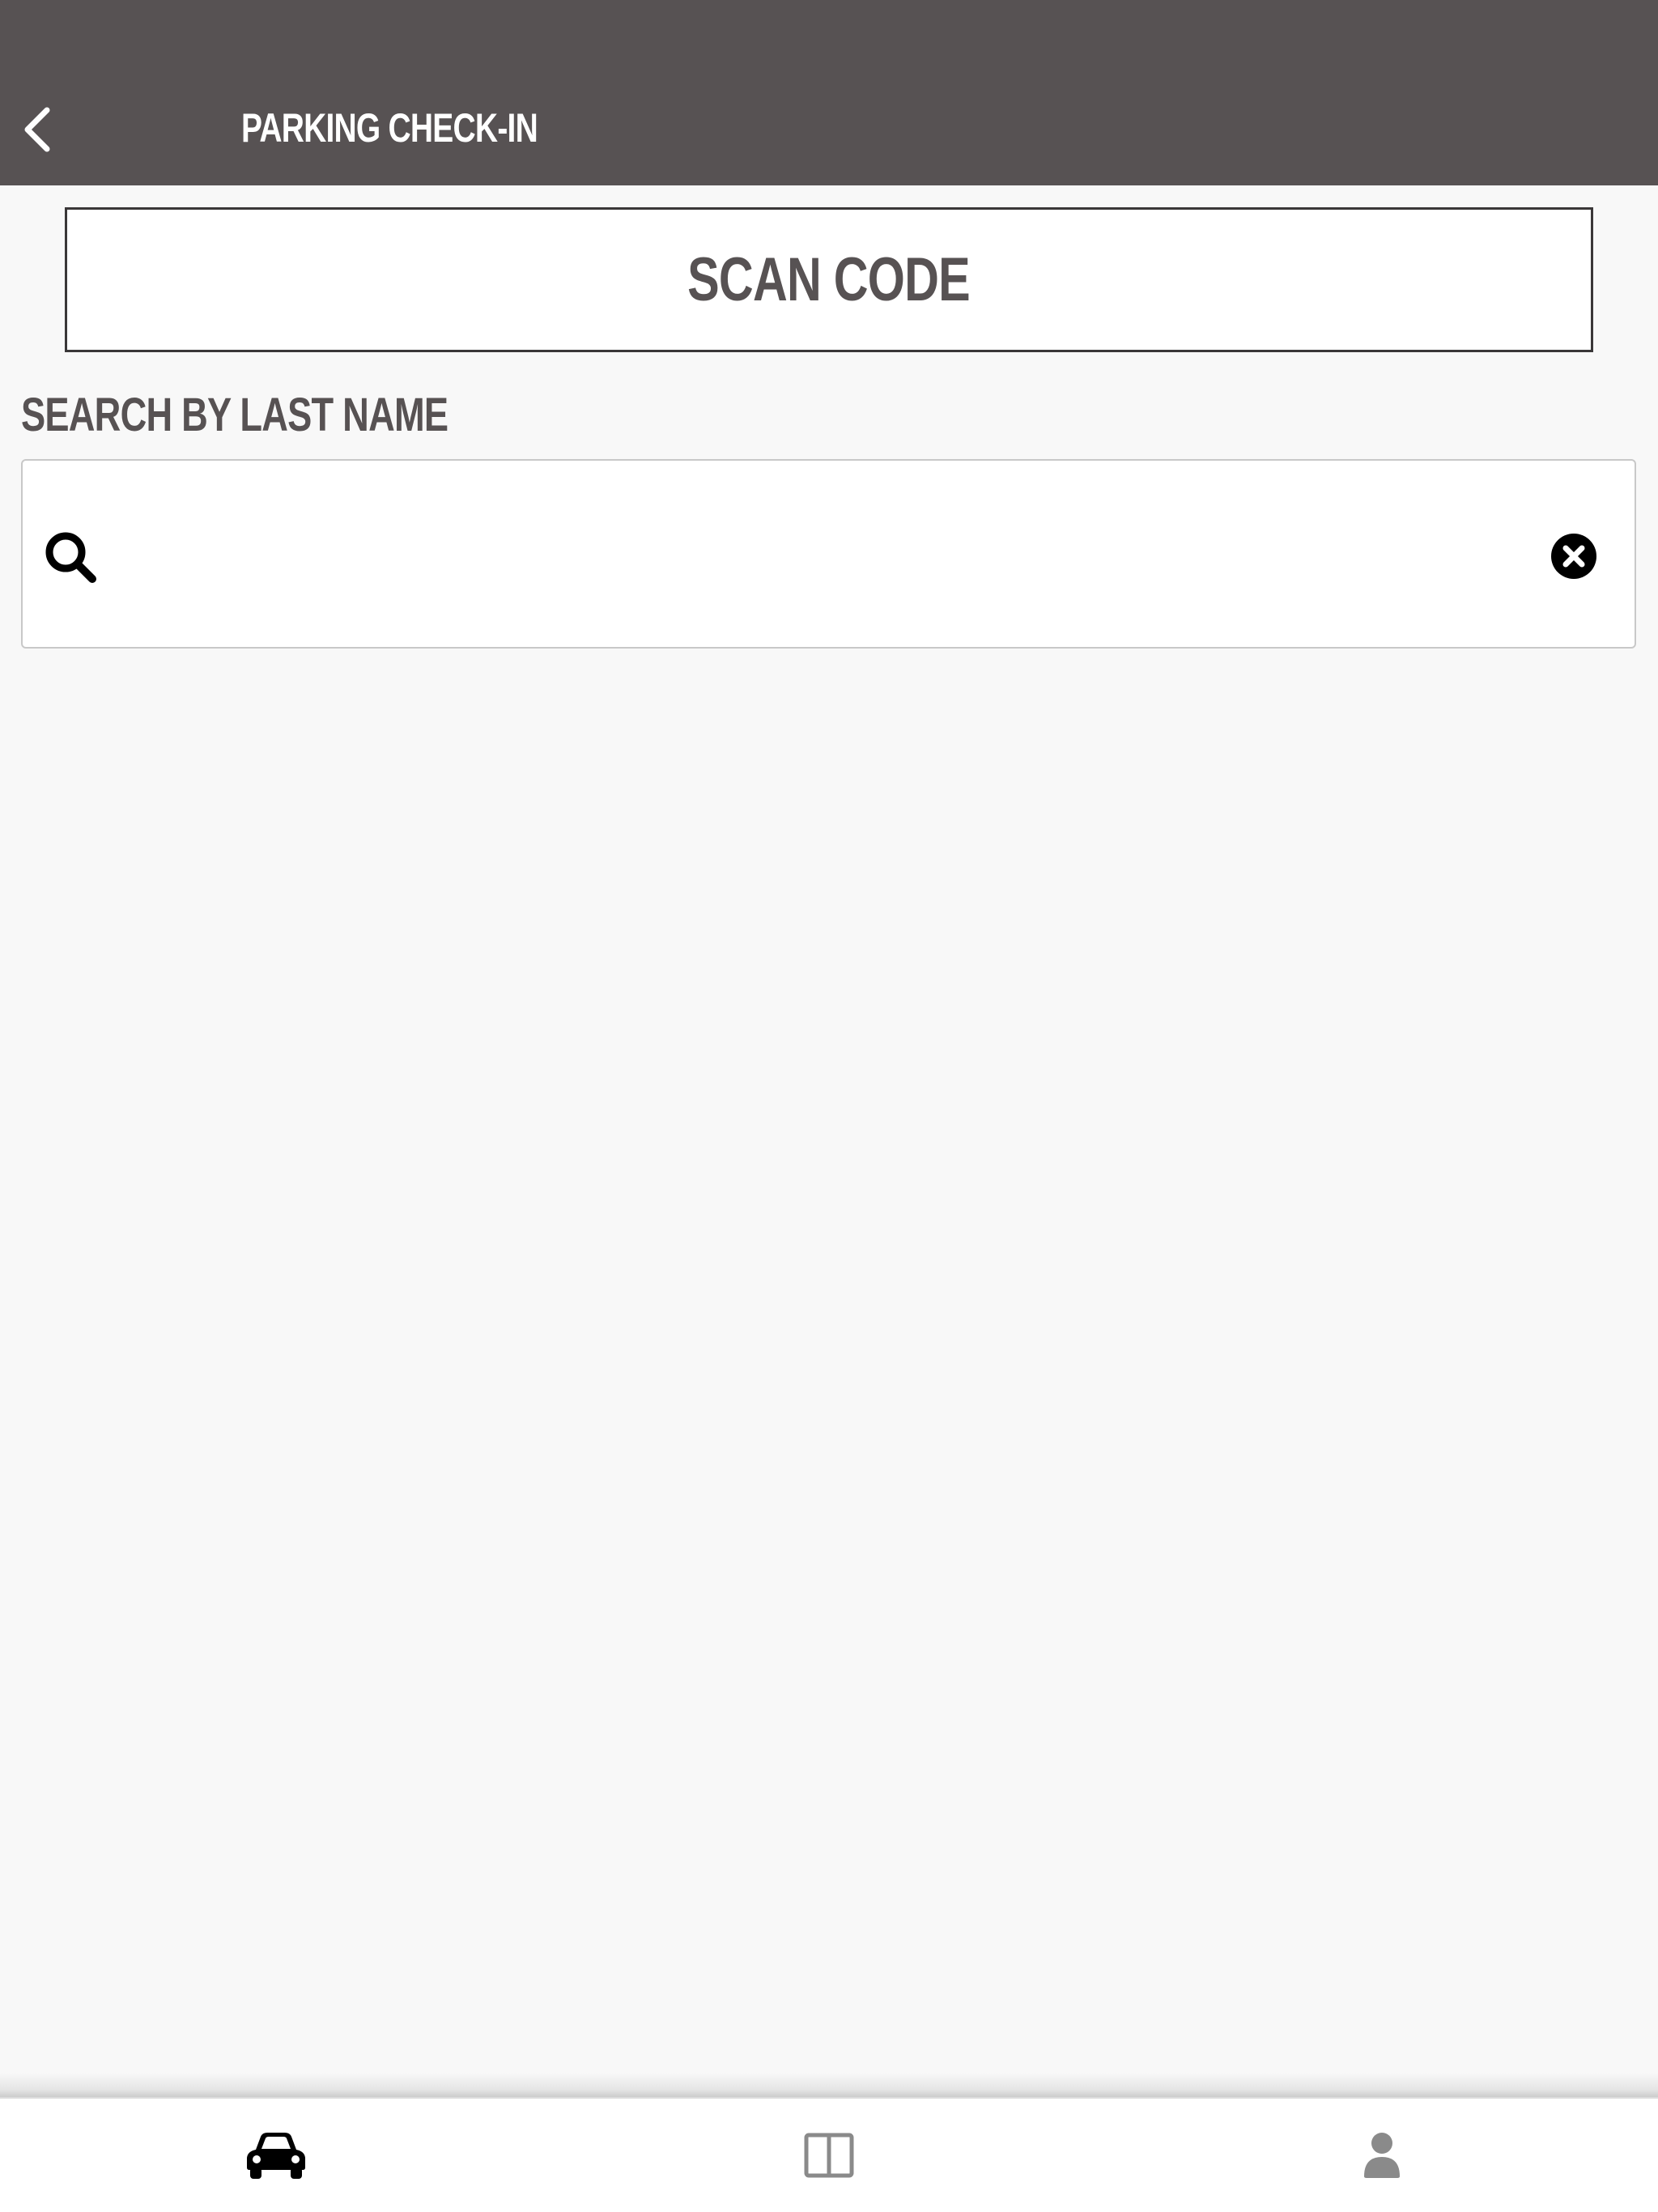 The image size is (1658, 2212). I want to click on search-field, so click(828, 554).